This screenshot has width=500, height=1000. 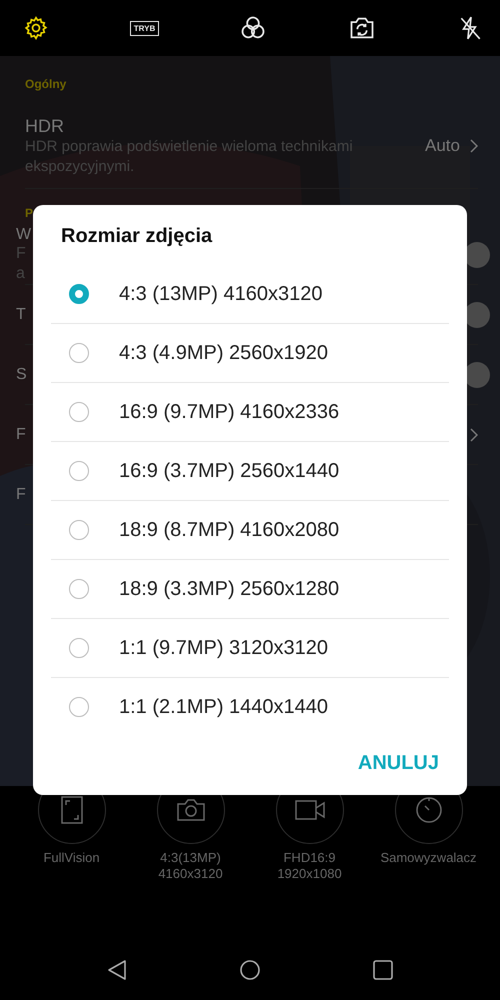 I want to click on section-heading: Ogólny, so click(x=46, y=84).